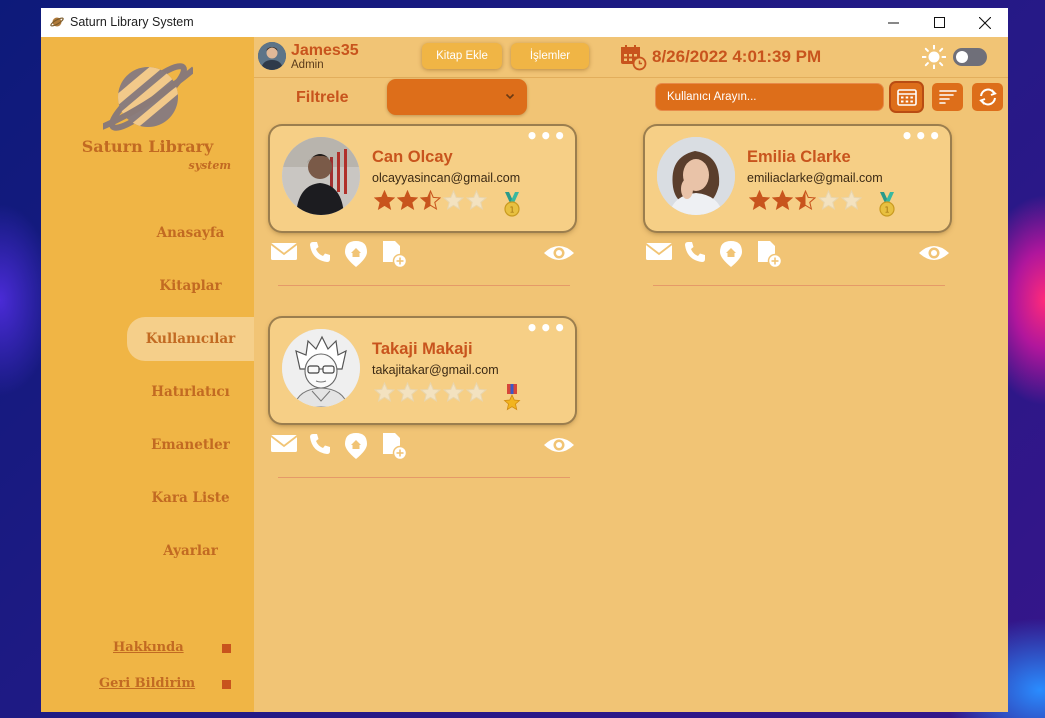  I want to click on refresh-icon, so click(987, 97).